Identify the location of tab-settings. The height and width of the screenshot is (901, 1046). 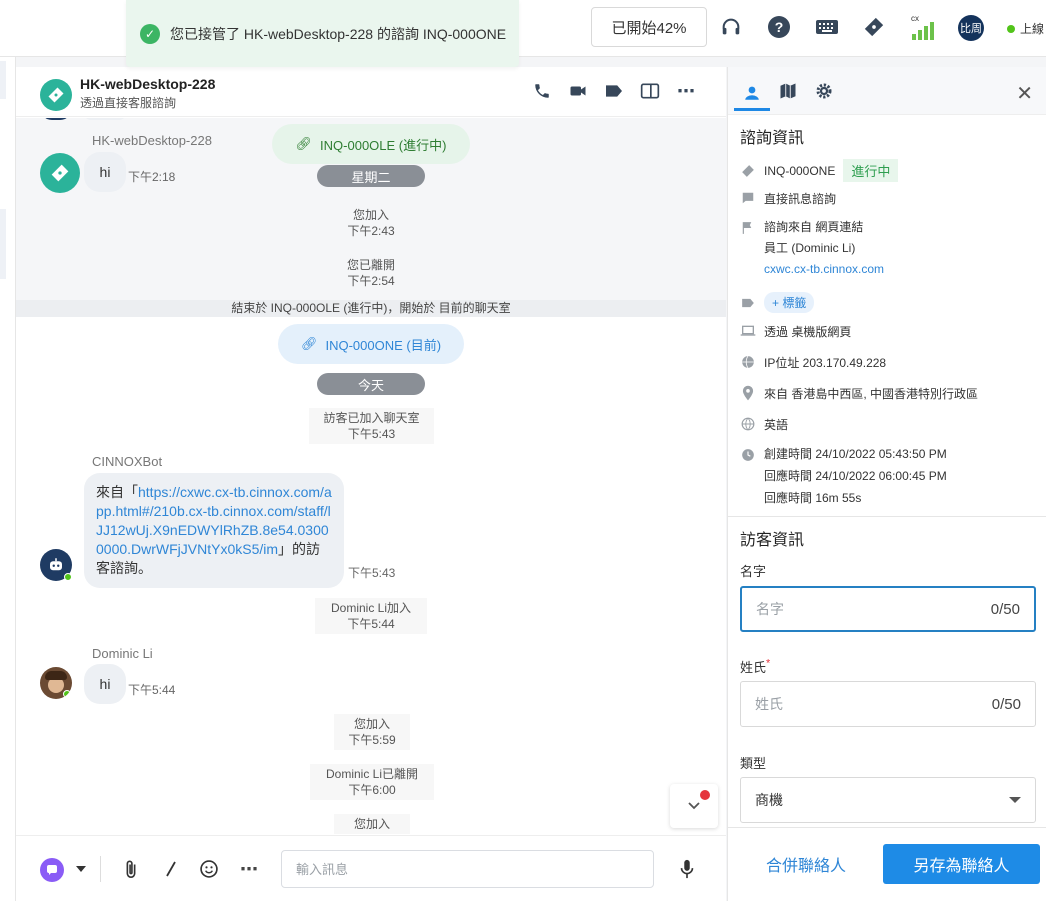
(824, 91).